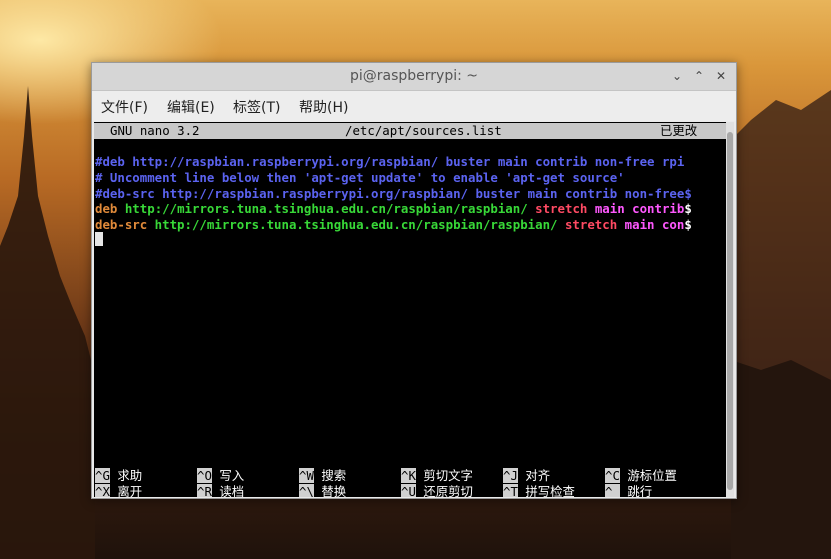 Image resolution: width=831 pixels, height=559 pixels. What do you see at coordinates (677, 76) in the screenshot?
I see `minimize-icon: ⌄` at bounding box center [677, 76].